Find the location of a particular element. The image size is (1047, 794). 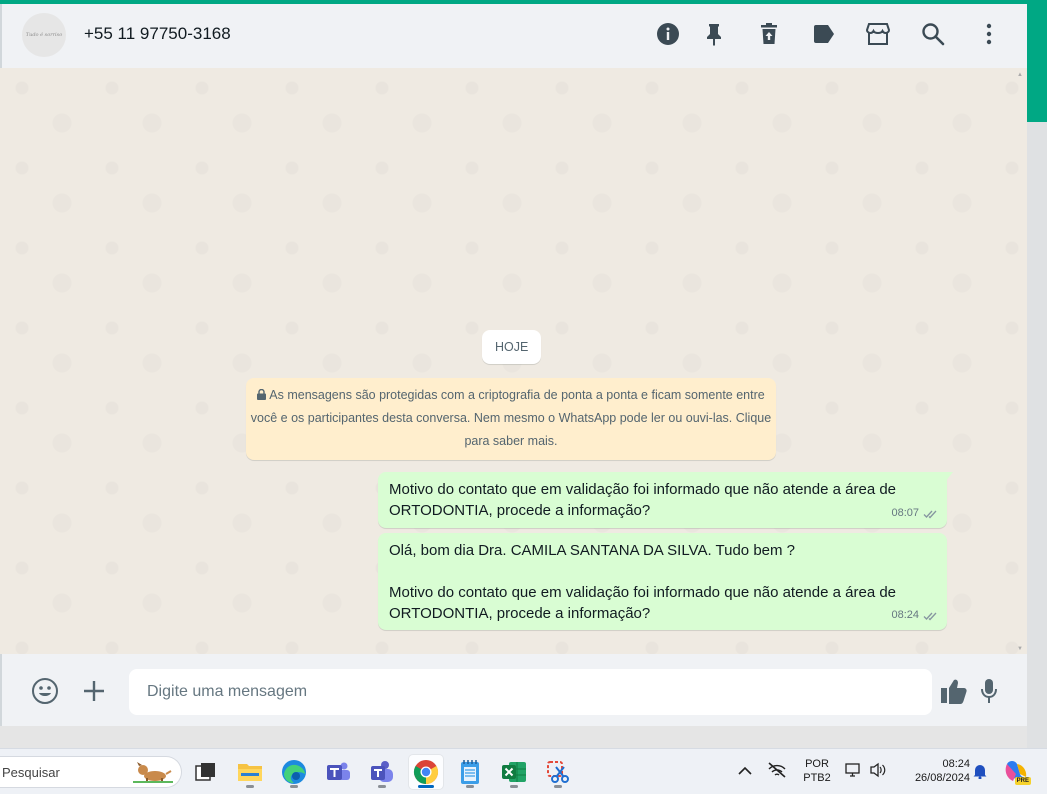

window-accent-side is located at coordinates (1037, 61).